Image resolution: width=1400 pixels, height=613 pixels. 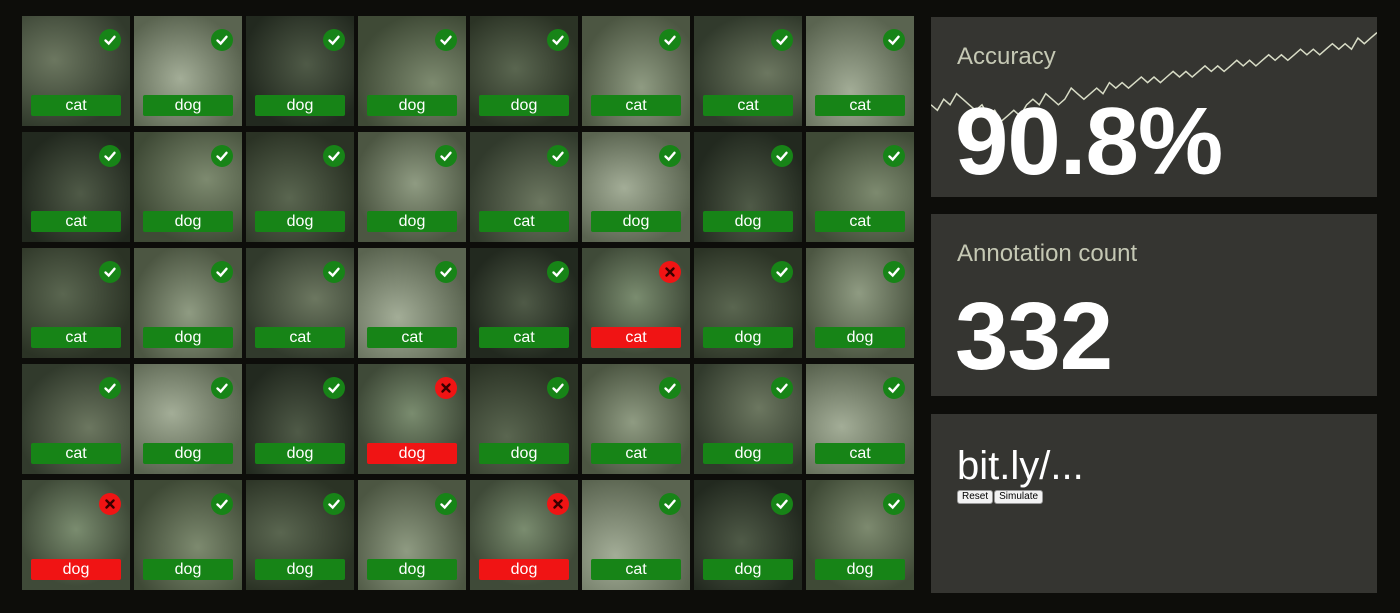 I want to click on accuracy-value: 90.8%, so click(x=1089, y=141).